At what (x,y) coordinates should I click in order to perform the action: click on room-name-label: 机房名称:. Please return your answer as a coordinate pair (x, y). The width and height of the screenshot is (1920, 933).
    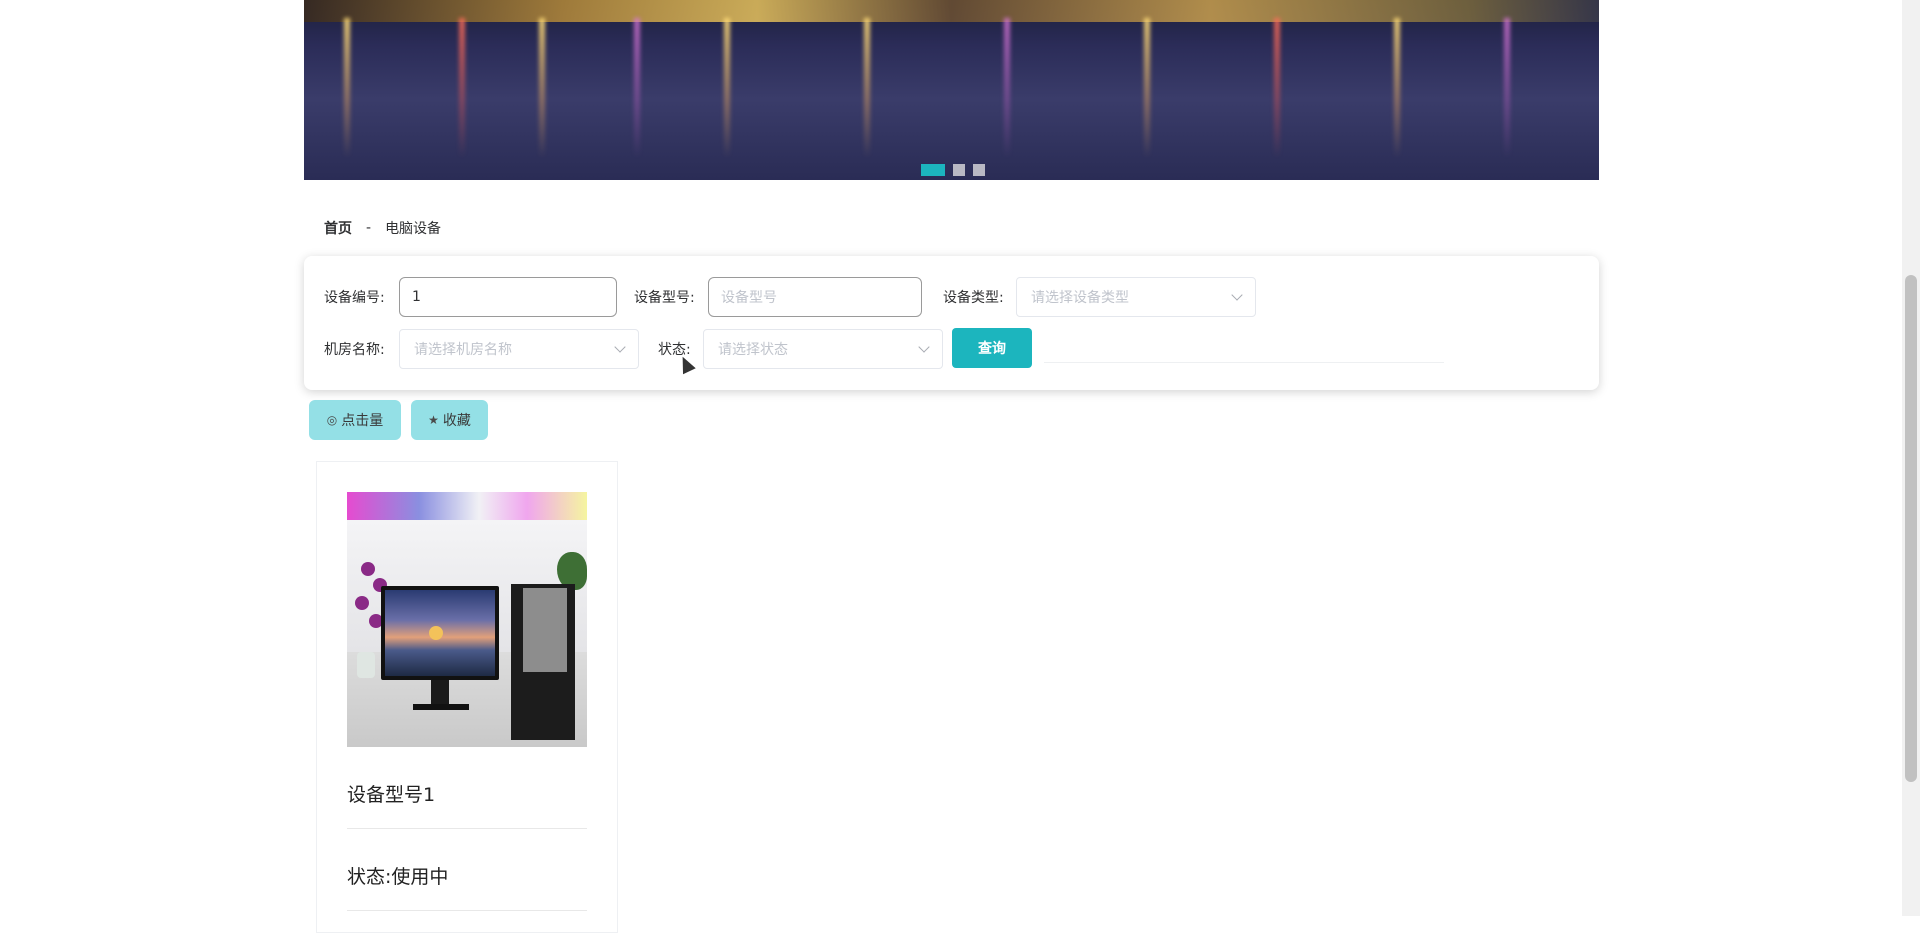
    Looking at the image, I should click on (354, 350).